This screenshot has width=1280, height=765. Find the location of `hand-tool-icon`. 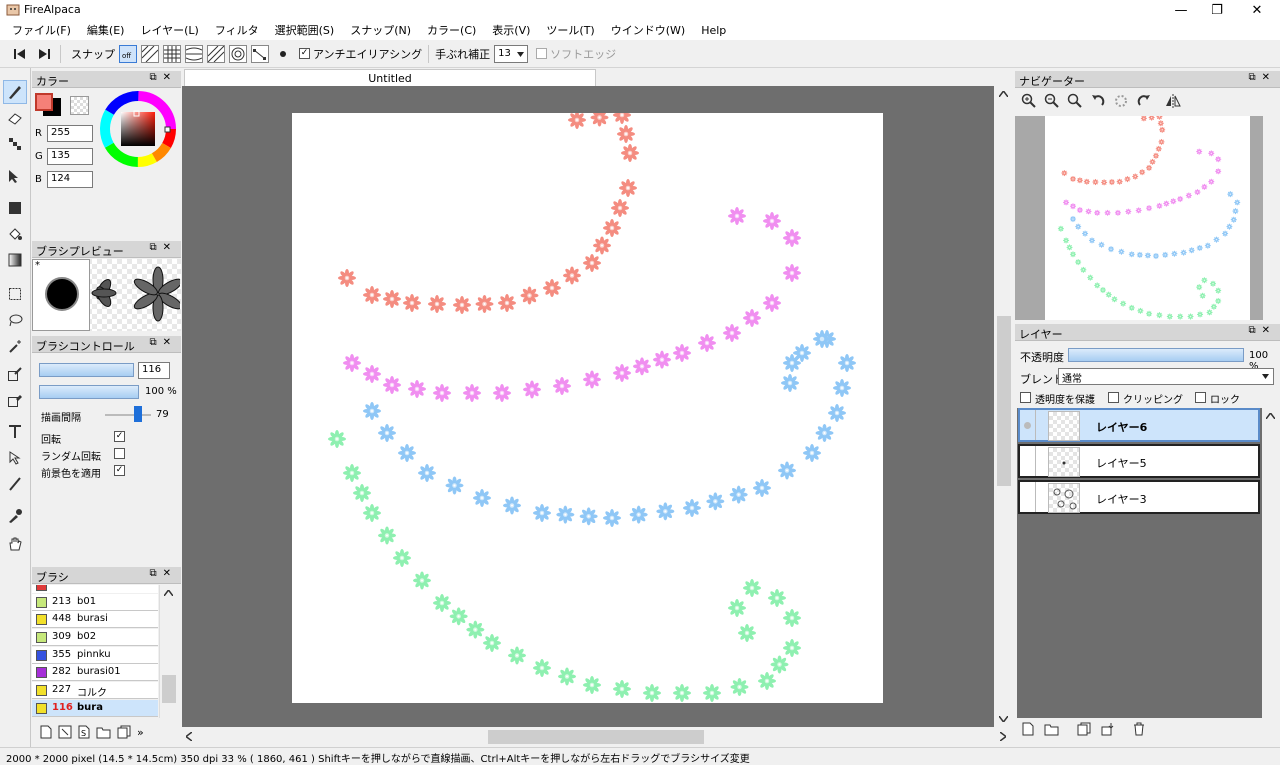

hand-tool-icon is located at coordinates (15, 544).